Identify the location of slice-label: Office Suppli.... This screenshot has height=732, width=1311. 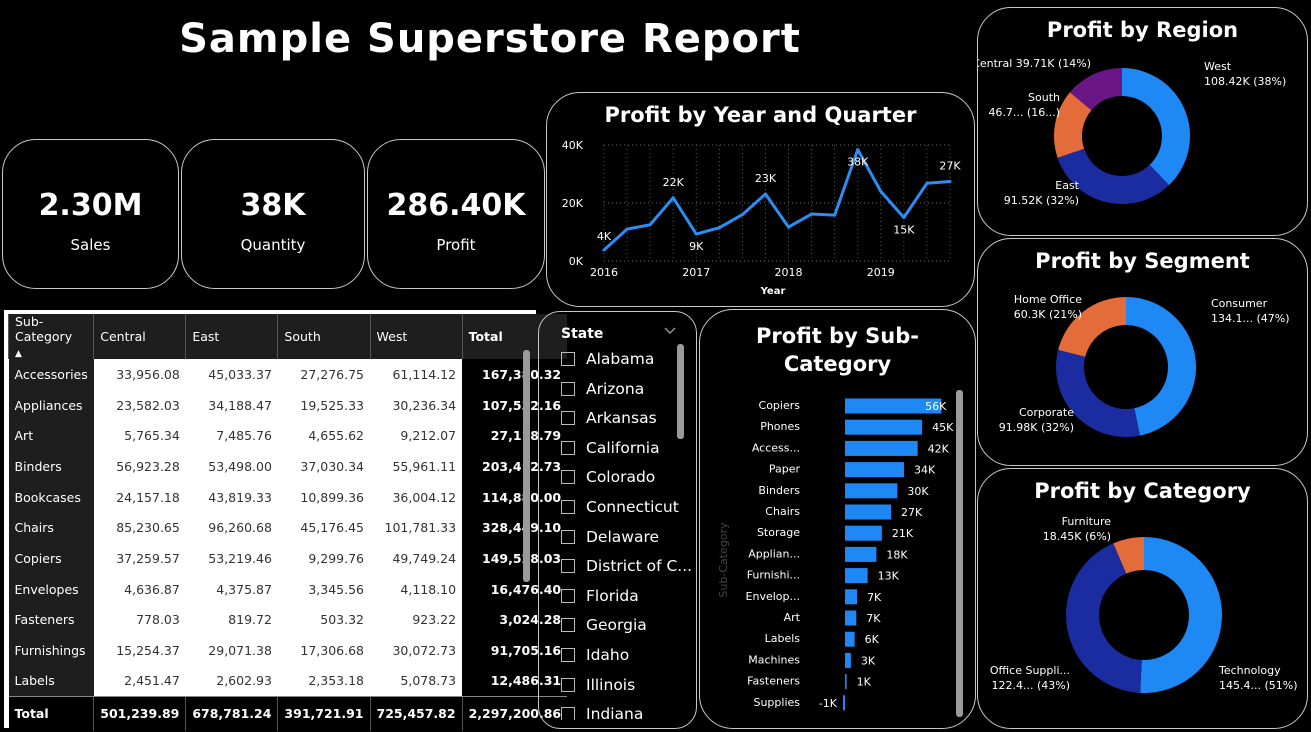
(1030, 670).